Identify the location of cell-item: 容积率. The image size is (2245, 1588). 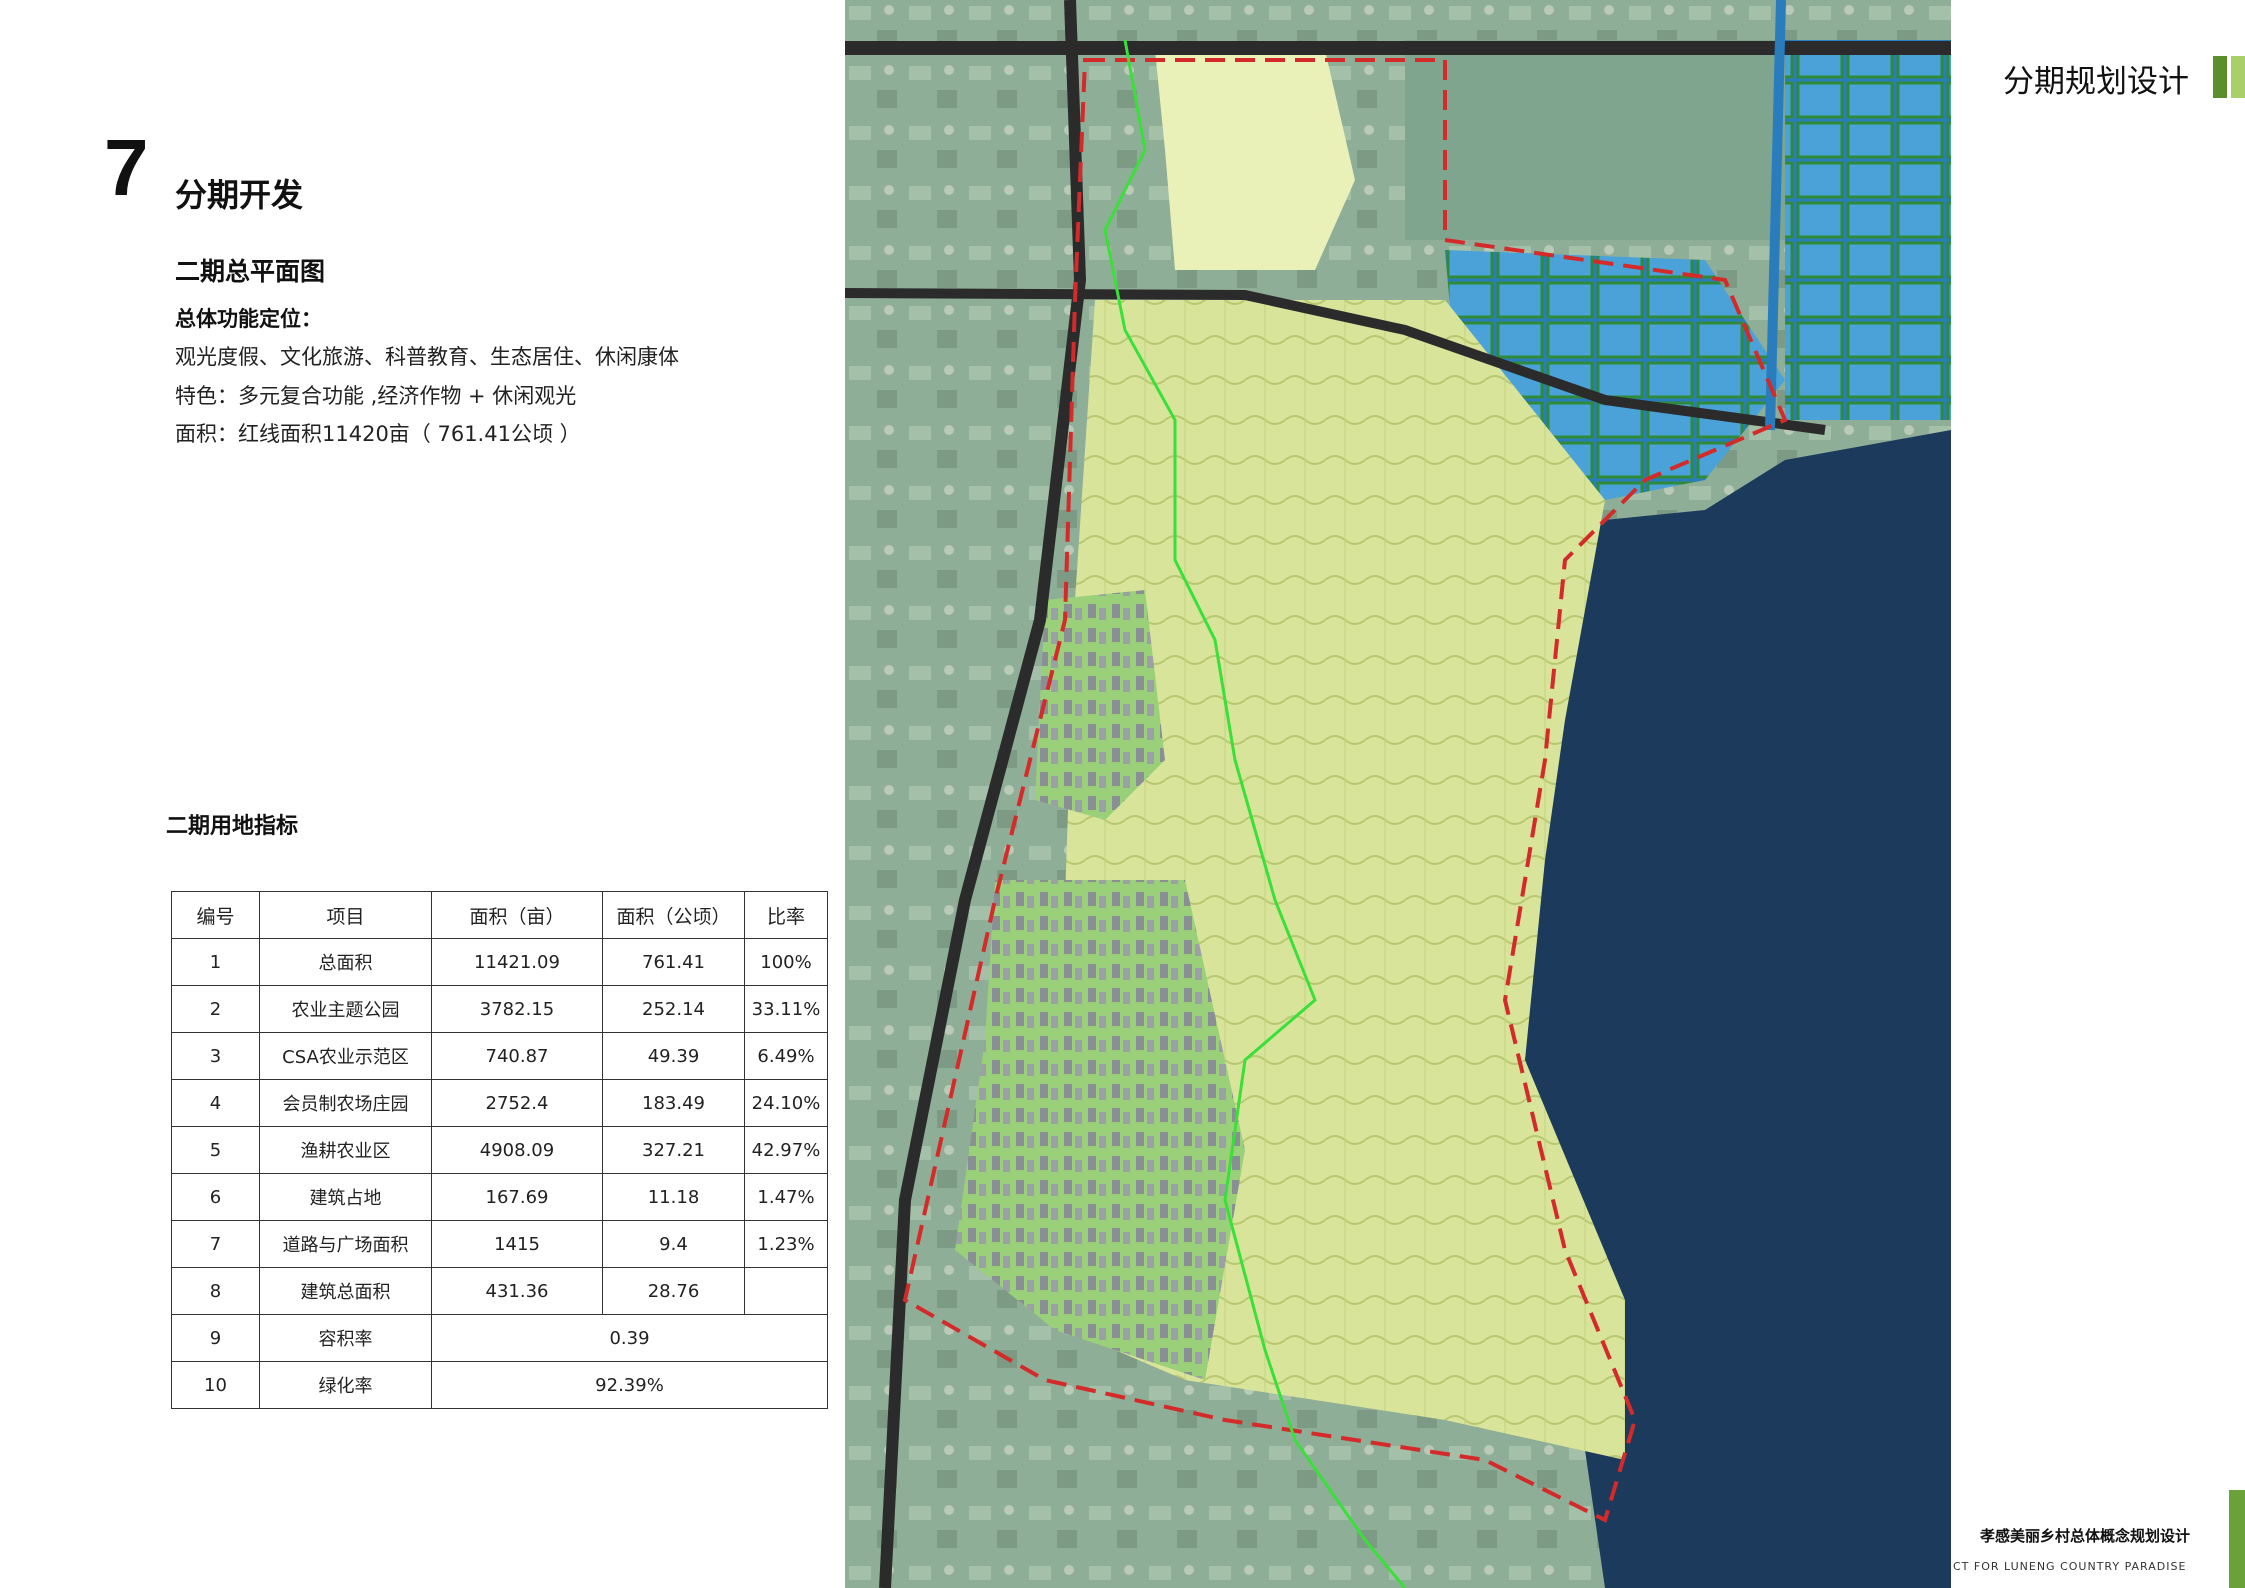
(345, 1338).